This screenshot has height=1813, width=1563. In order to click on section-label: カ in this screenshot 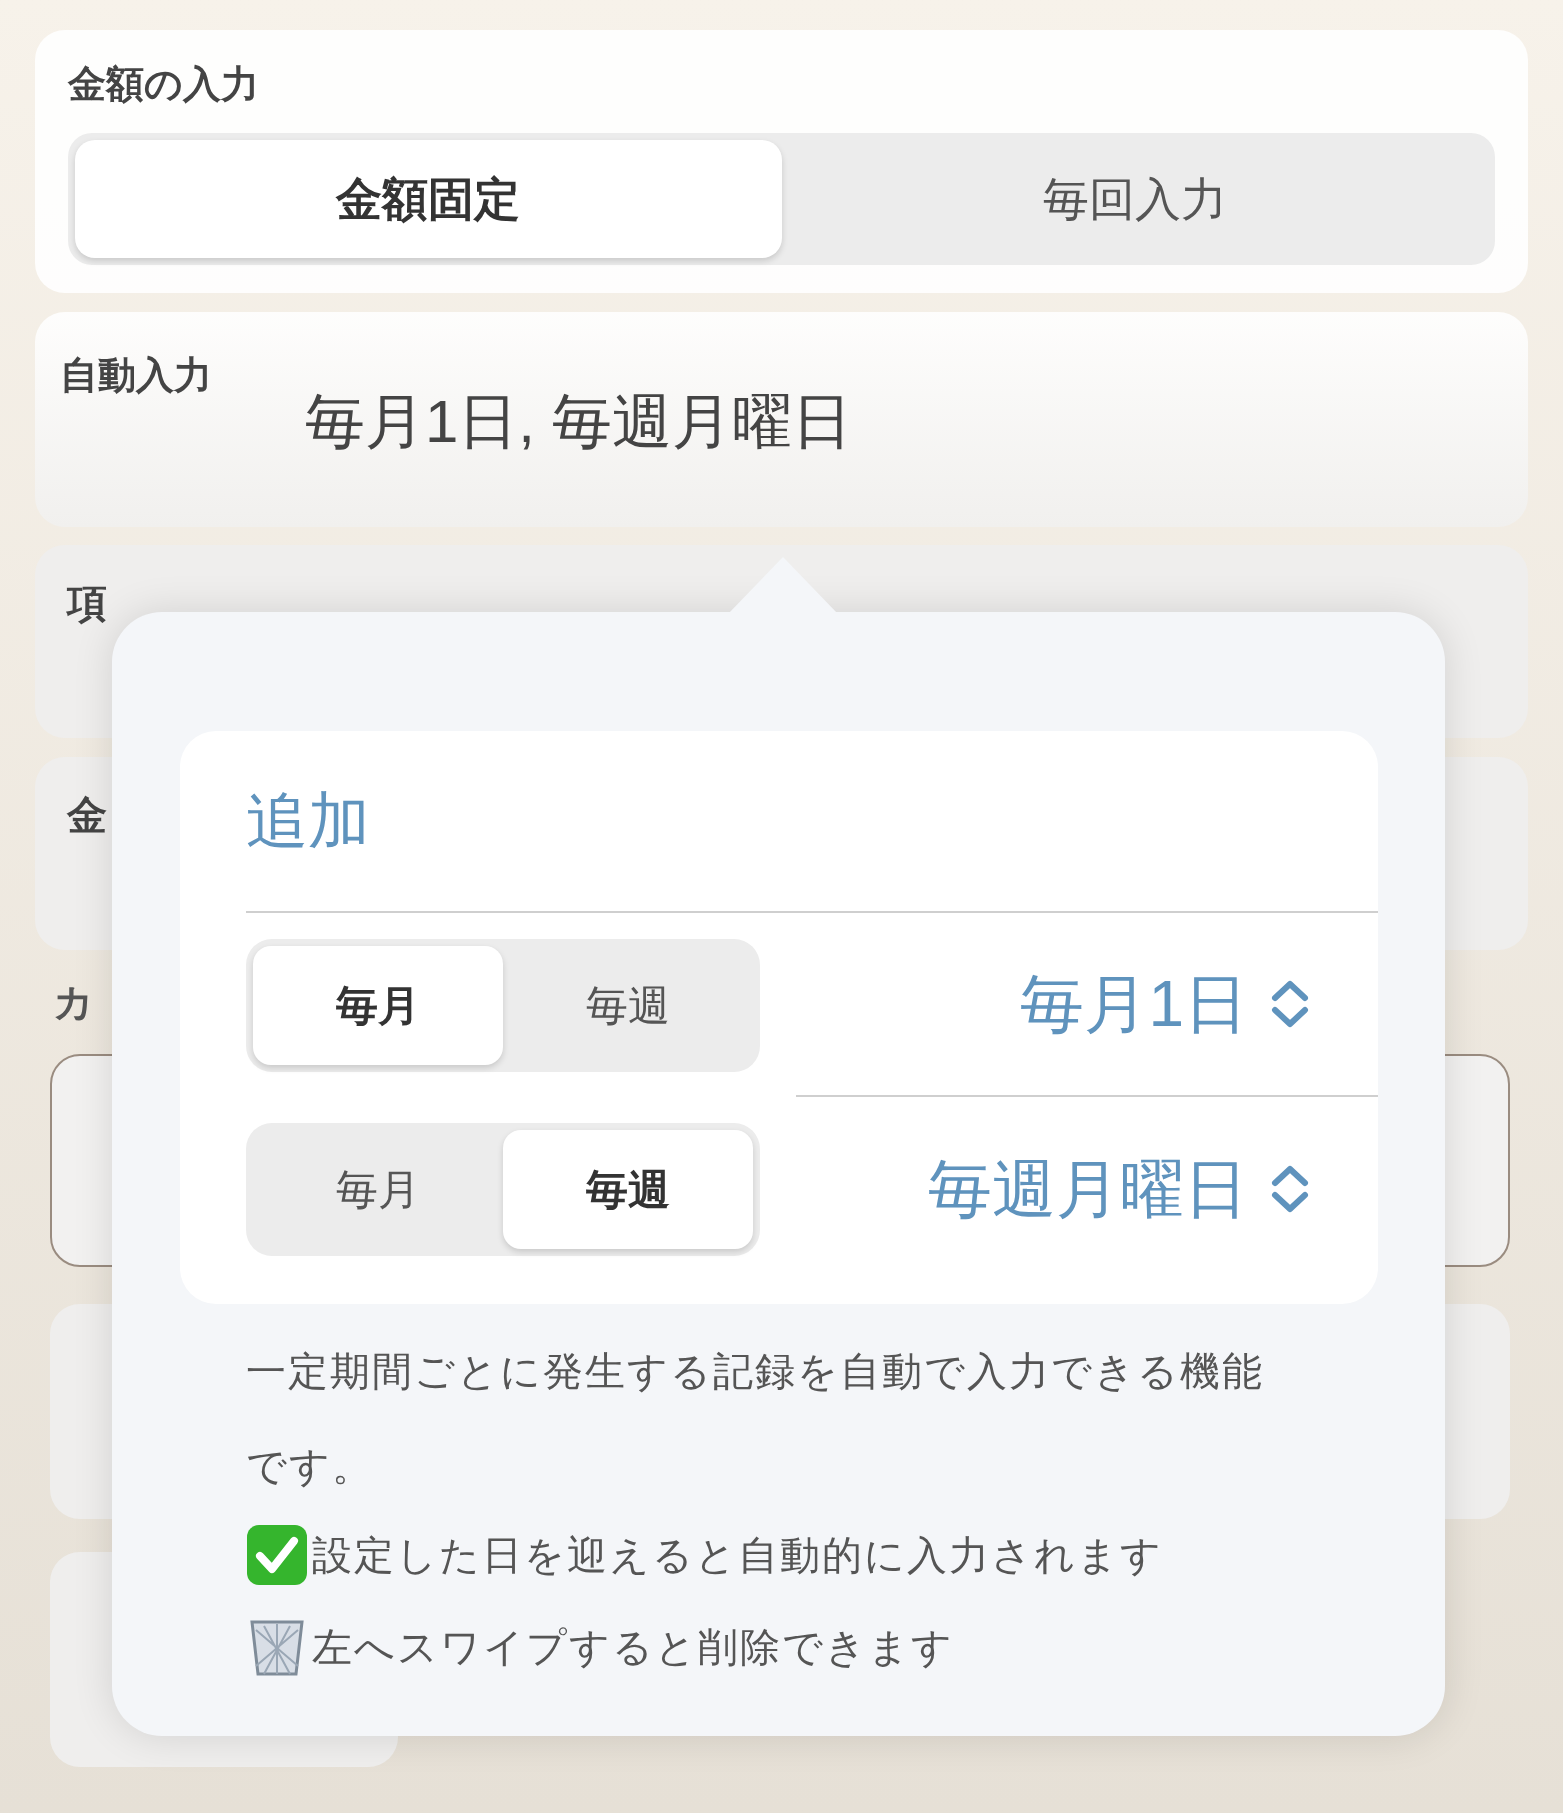, I will do `click(73, 1002)`.